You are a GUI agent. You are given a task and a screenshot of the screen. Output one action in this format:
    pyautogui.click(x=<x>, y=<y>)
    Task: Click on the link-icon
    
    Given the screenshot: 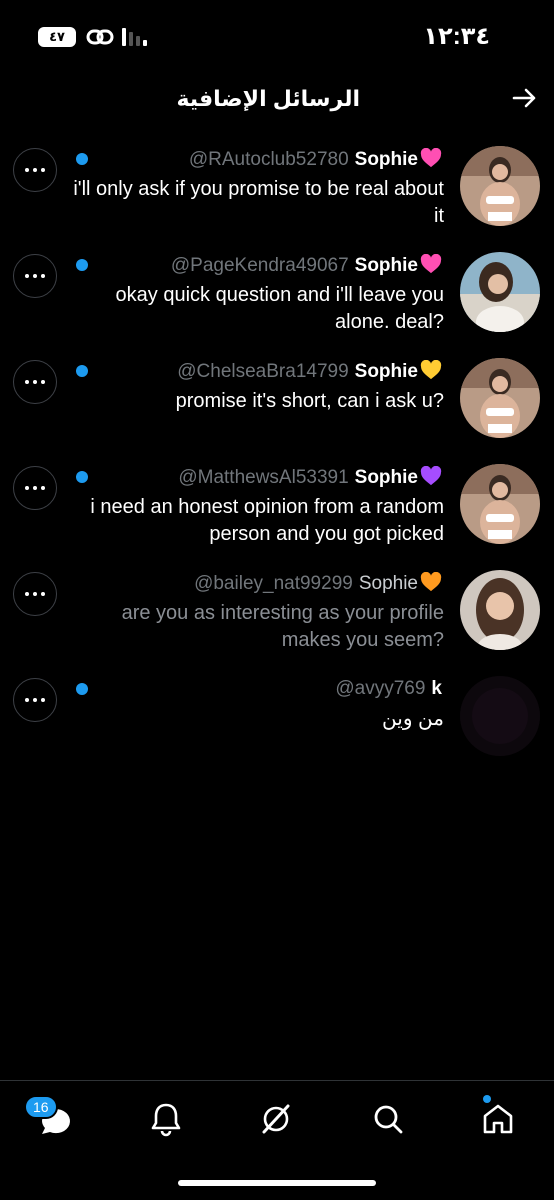 What is the action you would take?
    pyautogui.click(x=100, y=37)
    